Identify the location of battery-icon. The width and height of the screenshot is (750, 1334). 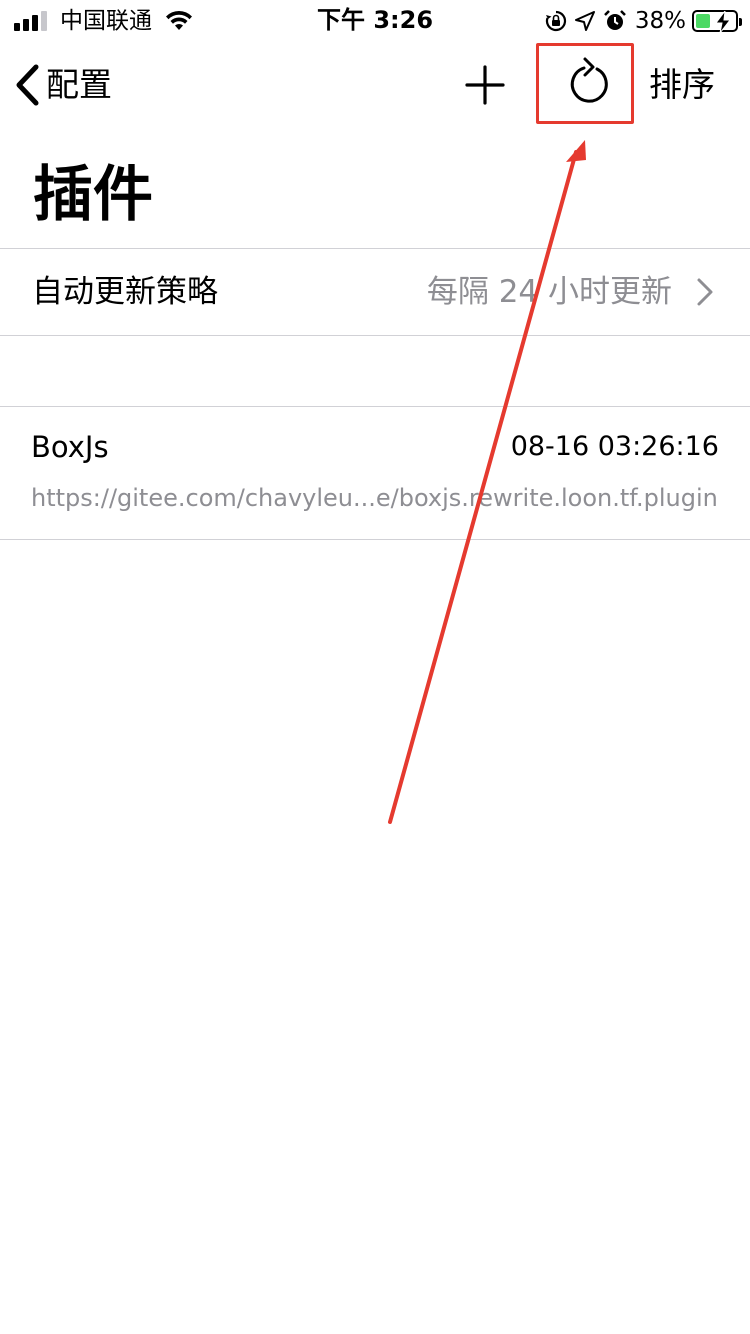
(717, 21).